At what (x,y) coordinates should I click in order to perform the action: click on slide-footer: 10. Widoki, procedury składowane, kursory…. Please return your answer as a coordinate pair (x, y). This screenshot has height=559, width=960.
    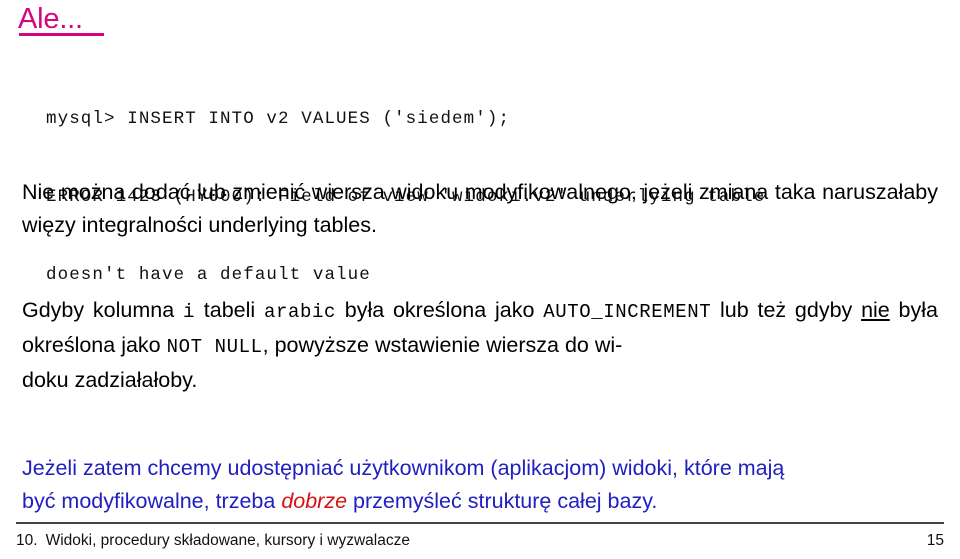
    Looking at the image, I should click on (480, 541).